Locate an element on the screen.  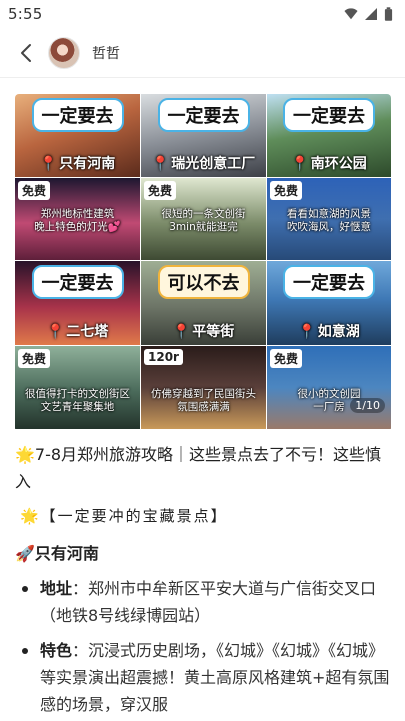
wifi-icon is located at coordinates (351, 14).